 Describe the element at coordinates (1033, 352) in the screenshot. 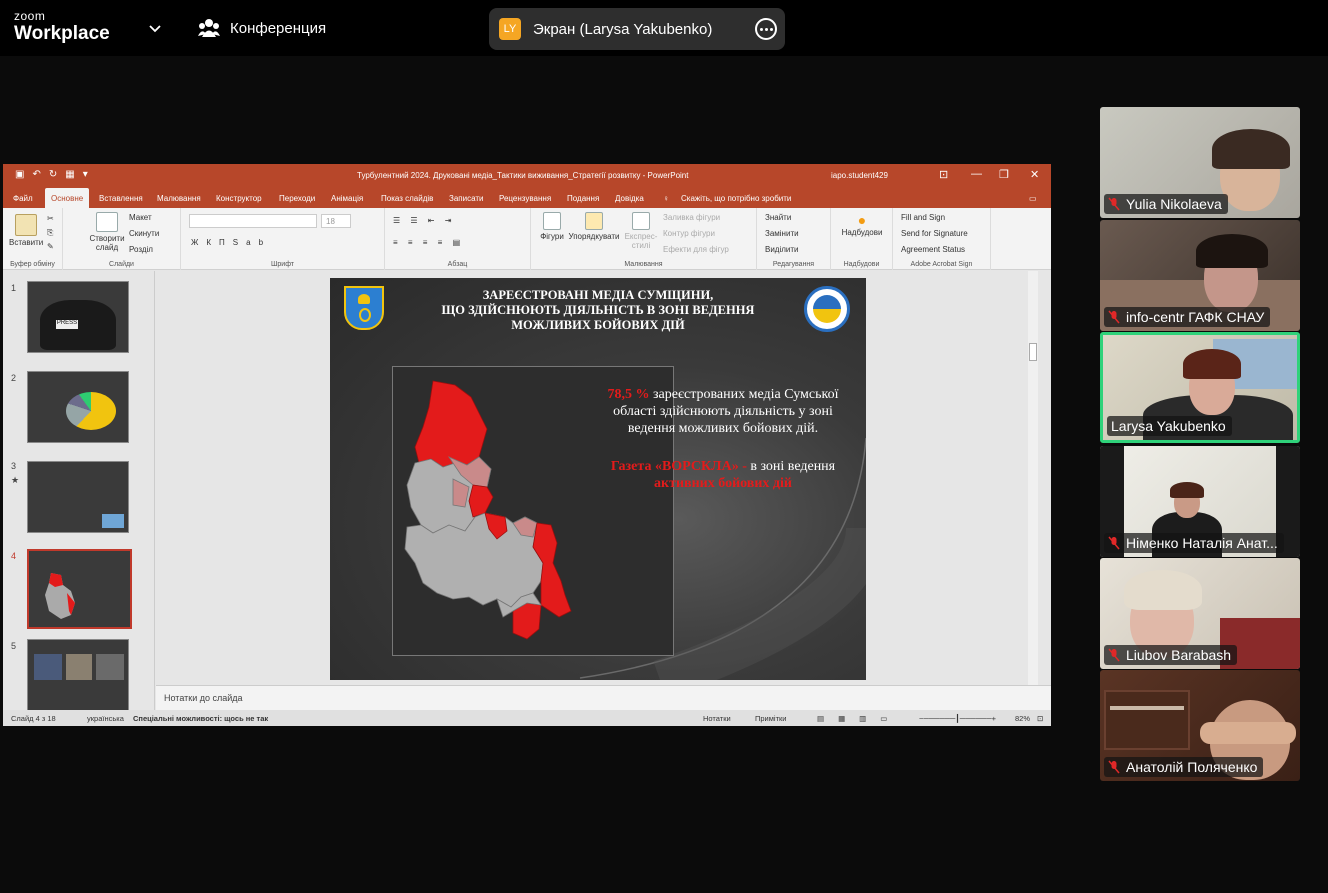

I see `scroll-thumb` at that location.